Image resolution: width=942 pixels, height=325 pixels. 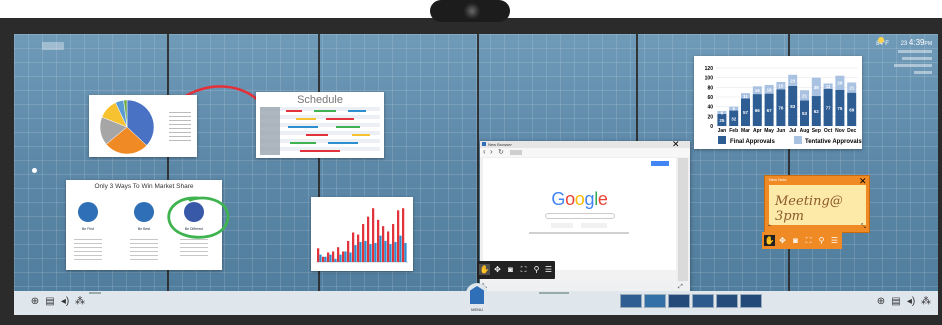 I want to click on pie-chart-card, so click(x=143, y=126).